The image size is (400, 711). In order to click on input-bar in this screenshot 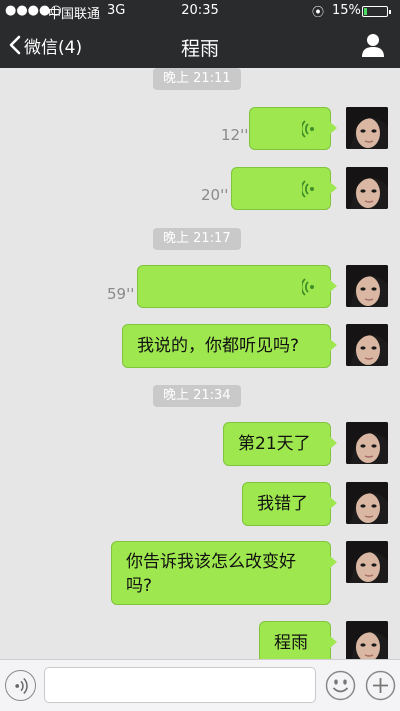, I will do `click(200, 685)`.